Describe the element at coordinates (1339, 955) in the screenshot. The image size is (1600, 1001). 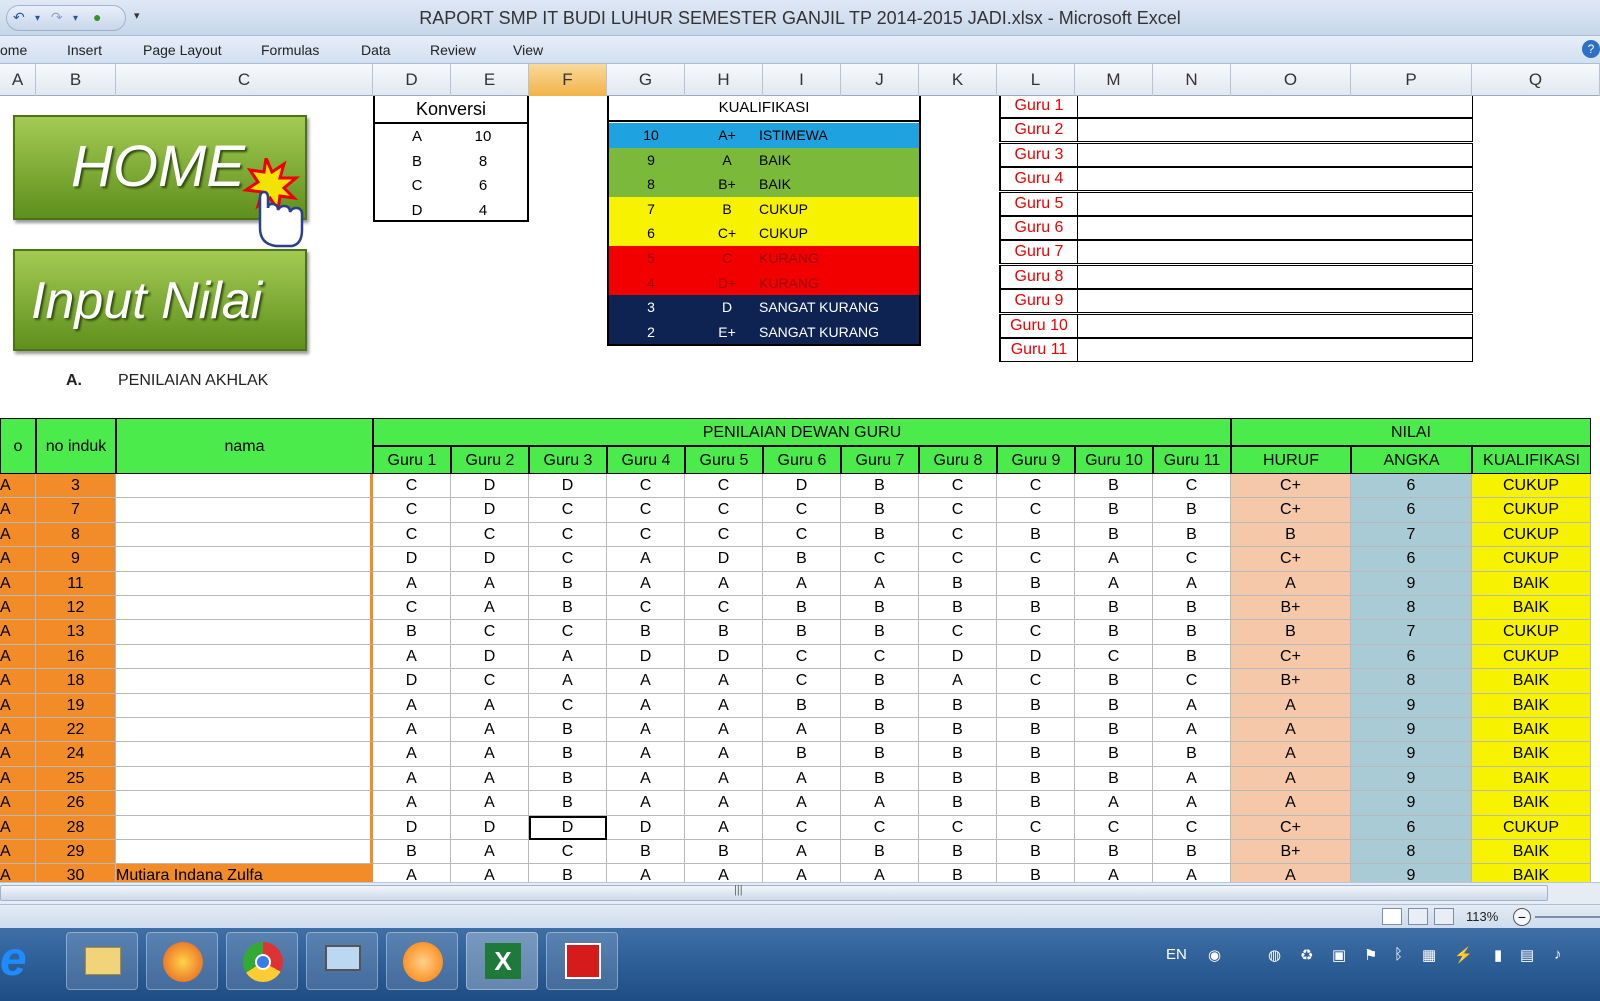
I see `tray-monitor-icon: ▣` at that location.